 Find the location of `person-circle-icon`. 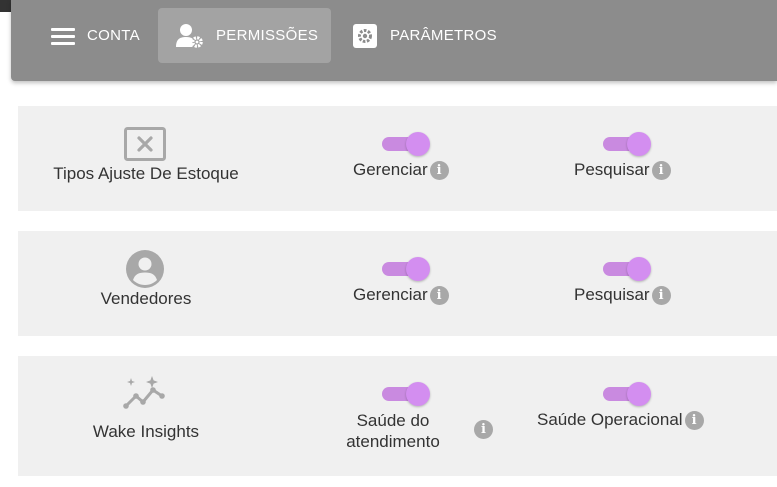

person-circle-icon is located at coordinates (145, 269).